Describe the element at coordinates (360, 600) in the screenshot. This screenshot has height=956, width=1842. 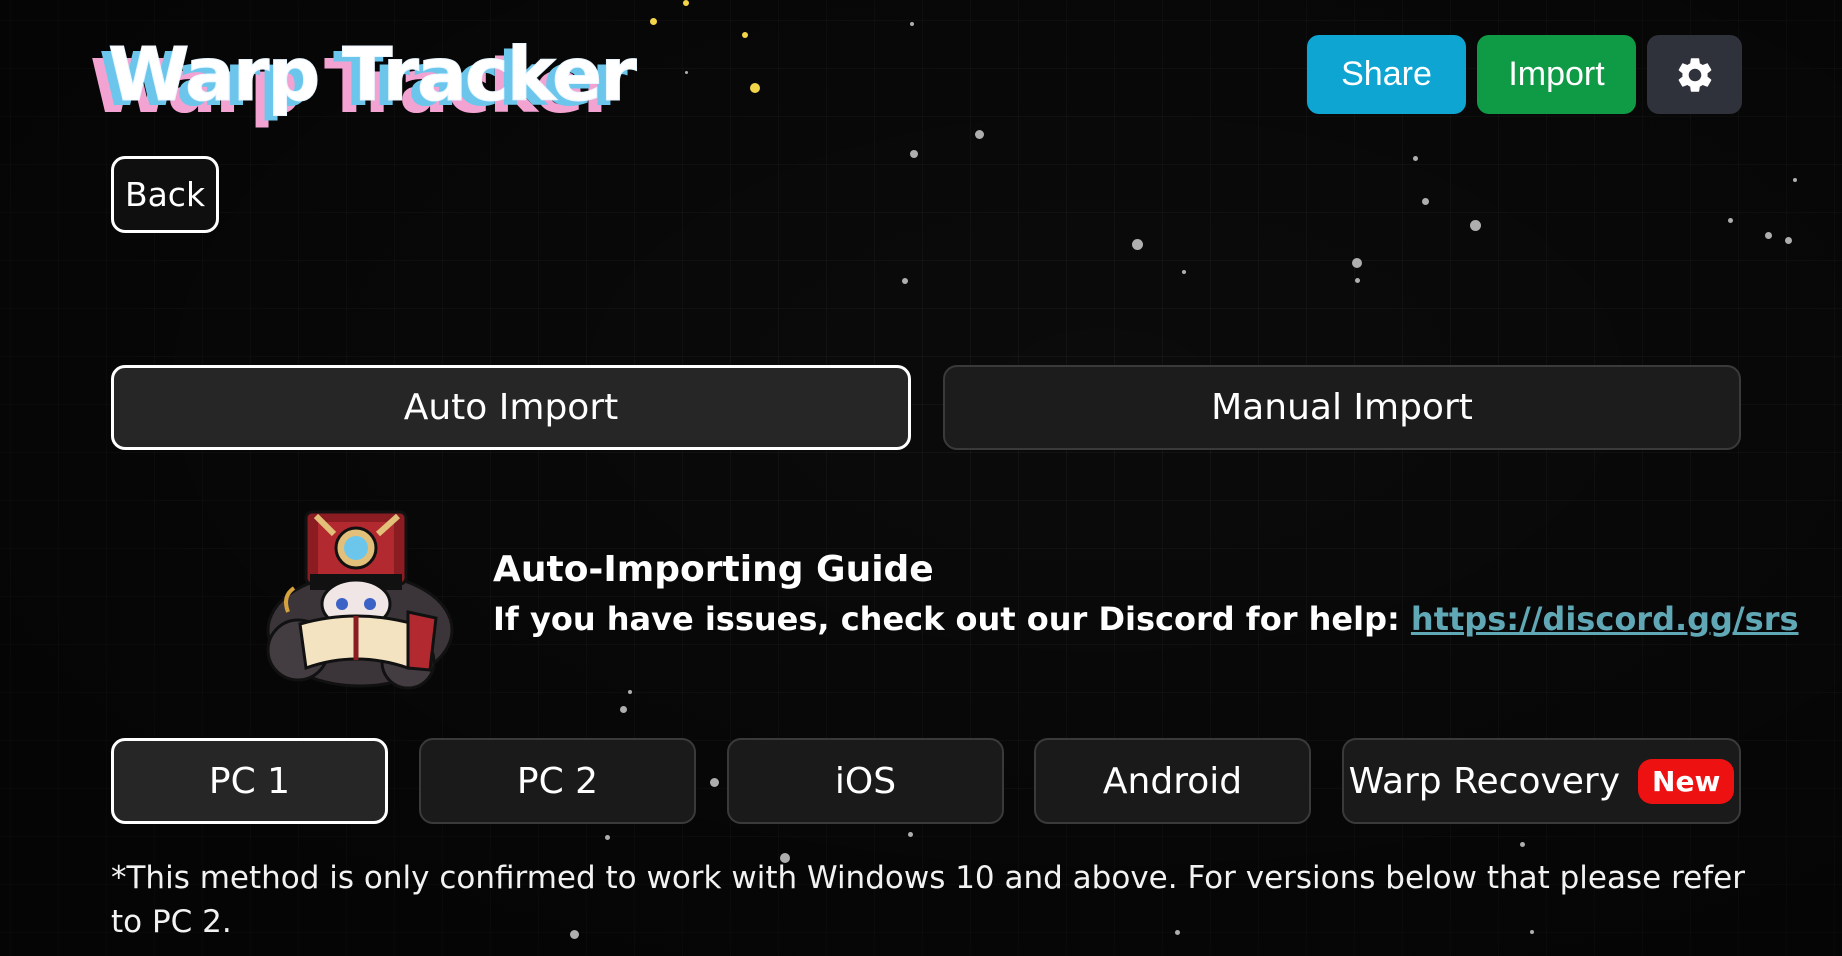
I see `reading-mascot-image` at that location.